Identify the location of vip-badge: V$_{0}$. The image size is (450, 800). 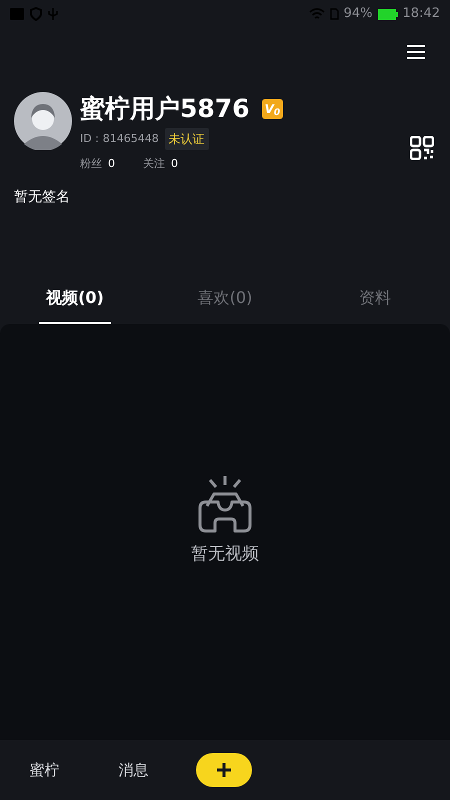
(273, 109).